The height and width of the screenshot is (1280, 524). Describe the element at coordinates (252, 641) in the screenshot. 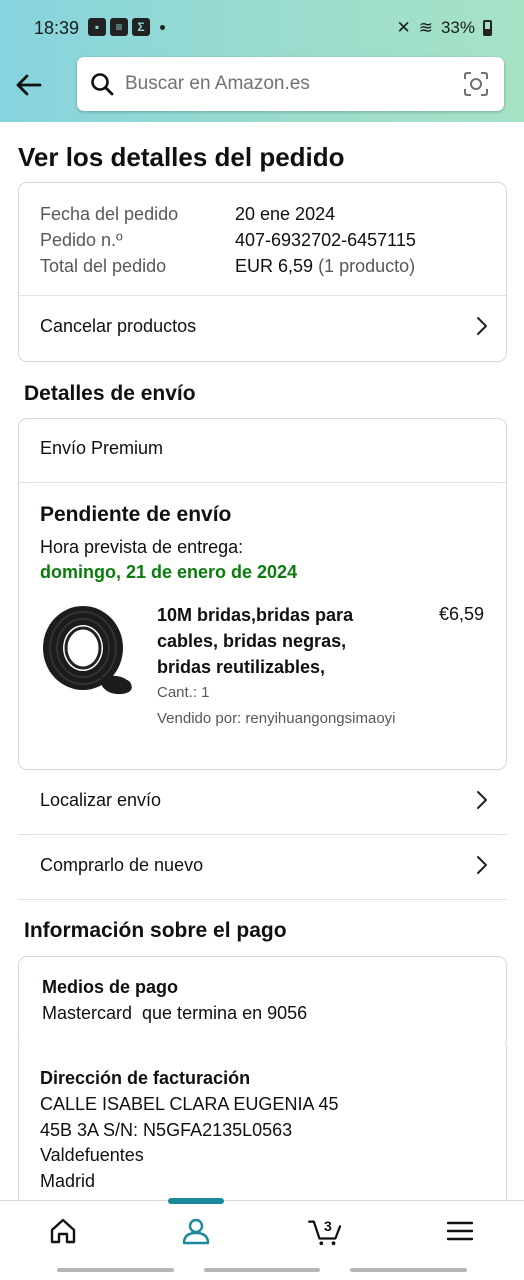

I see `product-title-line: cables, bridas negras,` at that location.